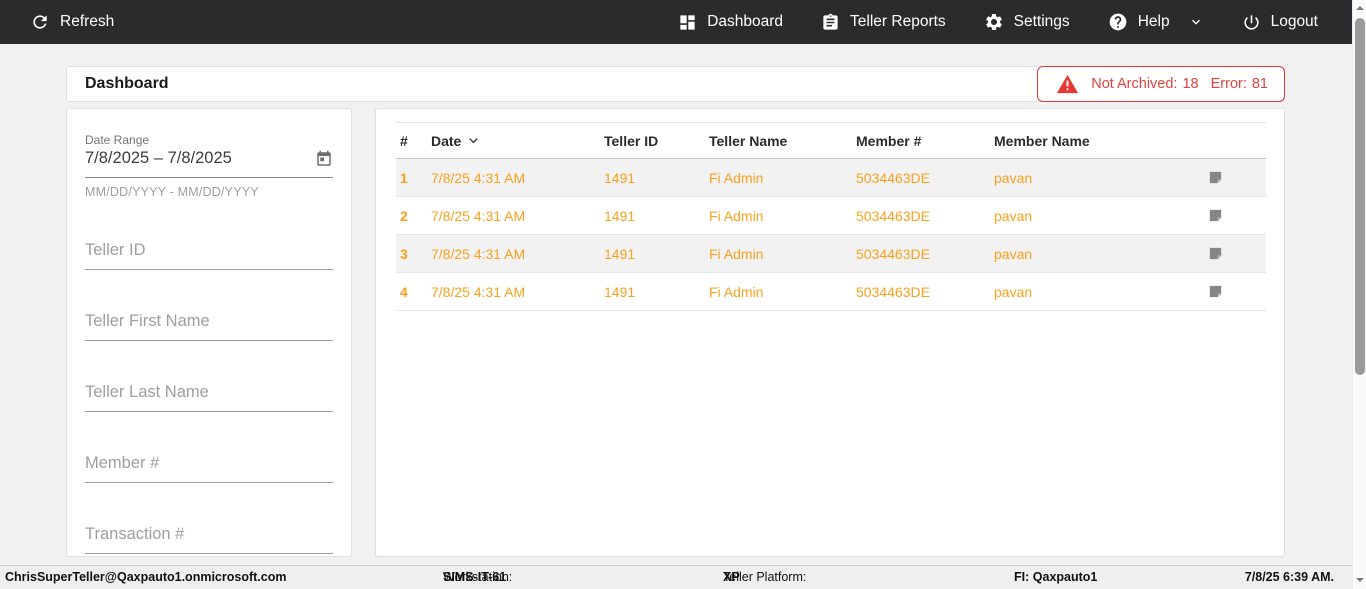  I want to click on clipboard-icon, so click(830, 22).